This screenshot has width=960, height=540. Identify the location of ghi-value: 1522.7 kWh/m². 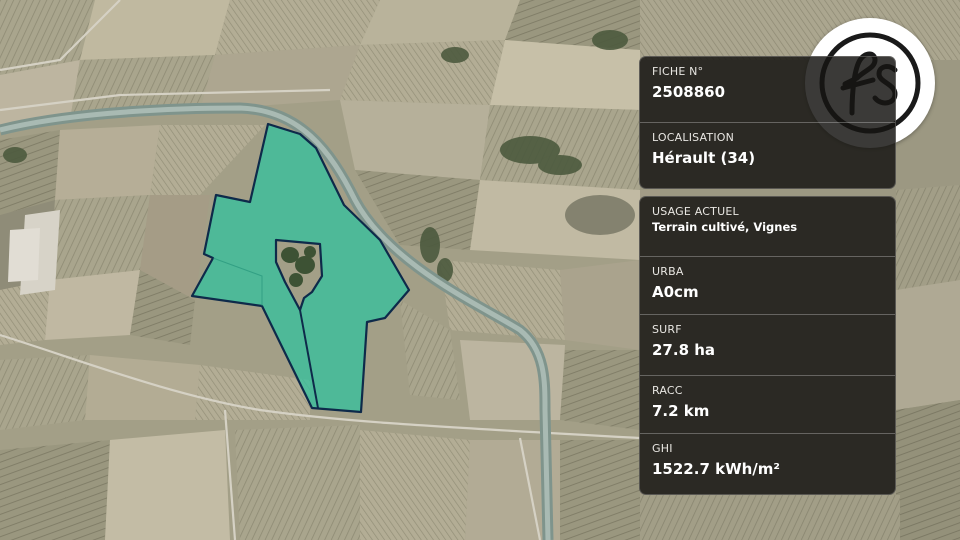
(716, 469).